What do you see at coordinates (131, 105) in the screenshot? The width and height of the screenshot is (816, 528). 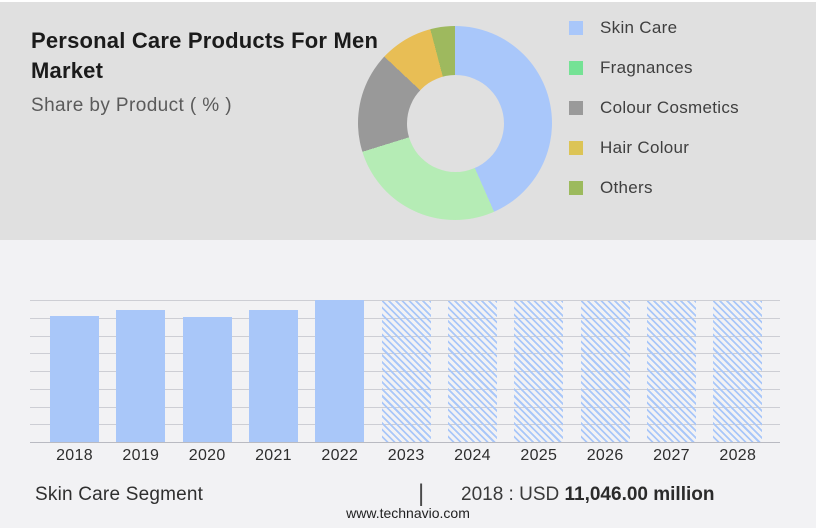 I see `chart-subtitle: Share by Product ( % )` at bounding box center [131, 105].